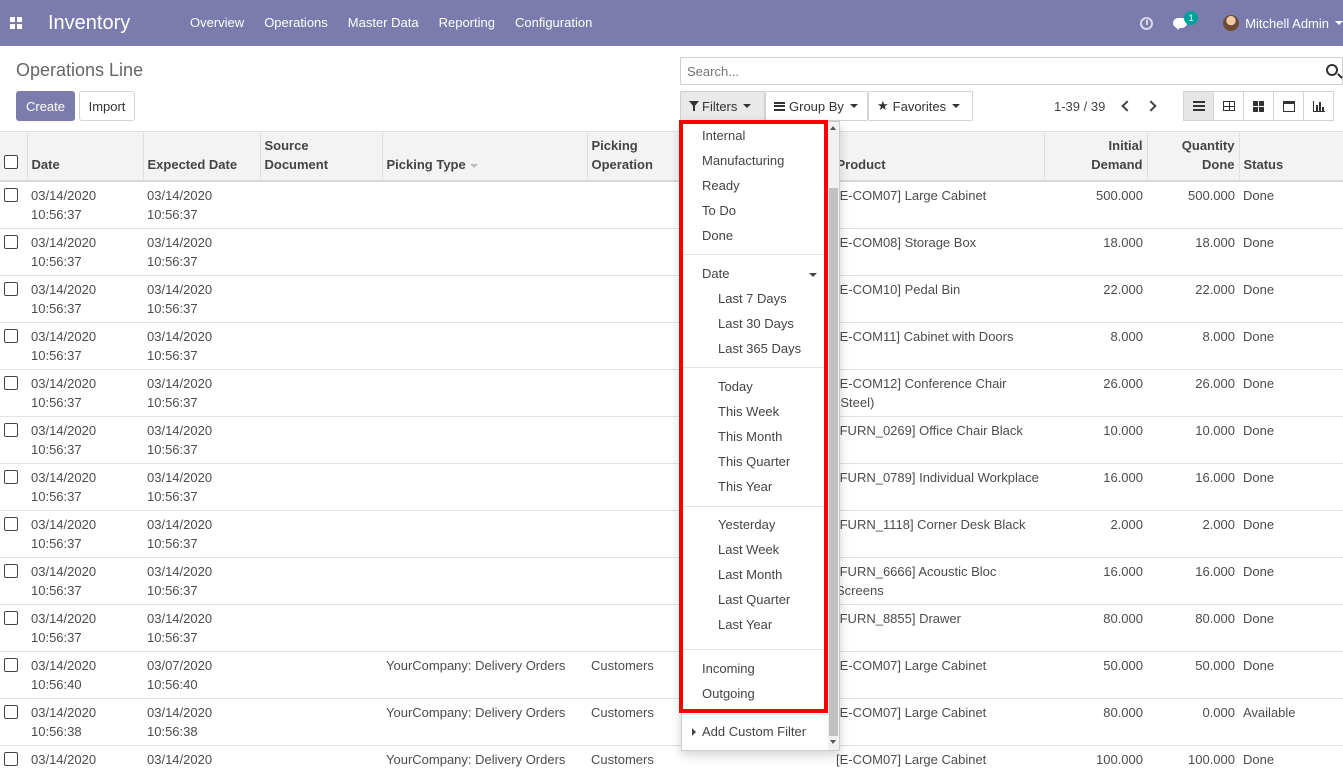 Image resolution: width=1343 pixels, height=768 pixels. I want to click on scroll-up-icon, so click(833, 128).